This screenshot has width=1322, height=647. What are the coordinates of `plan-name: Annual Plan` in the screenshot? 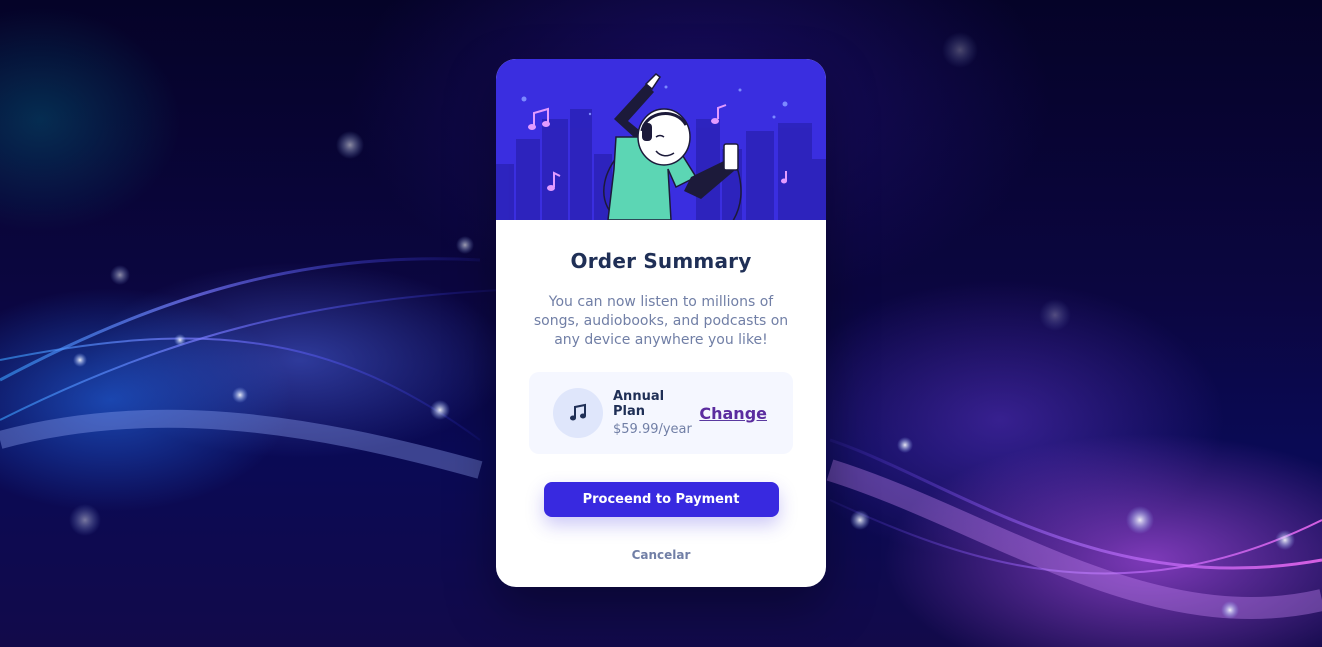 It's located at (639, 404).